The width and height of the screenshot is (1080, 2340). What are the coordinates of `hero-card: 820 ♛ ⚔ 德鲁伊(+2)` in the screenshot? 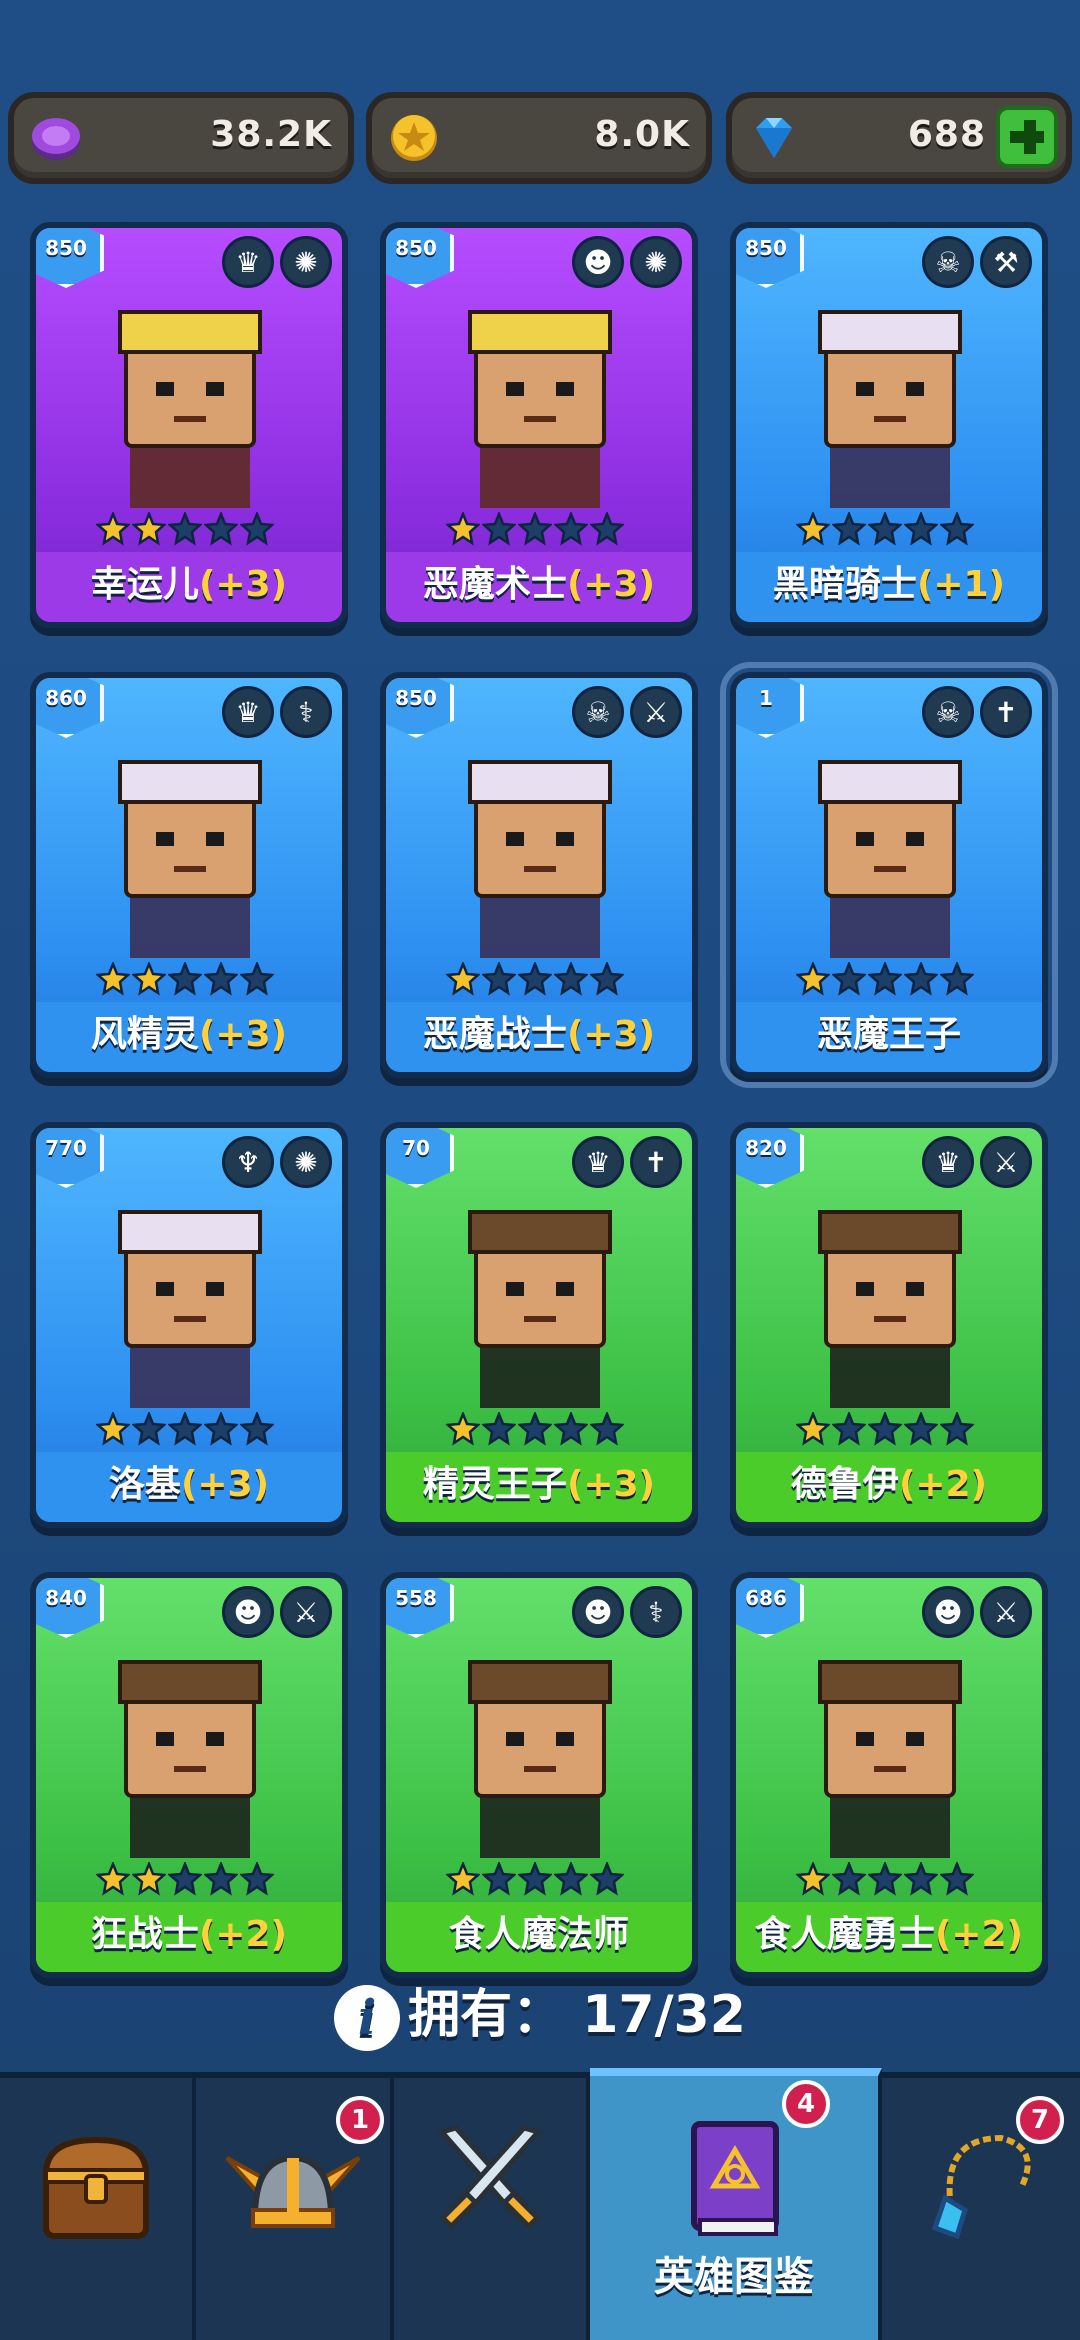 It's located at (889, 1325).